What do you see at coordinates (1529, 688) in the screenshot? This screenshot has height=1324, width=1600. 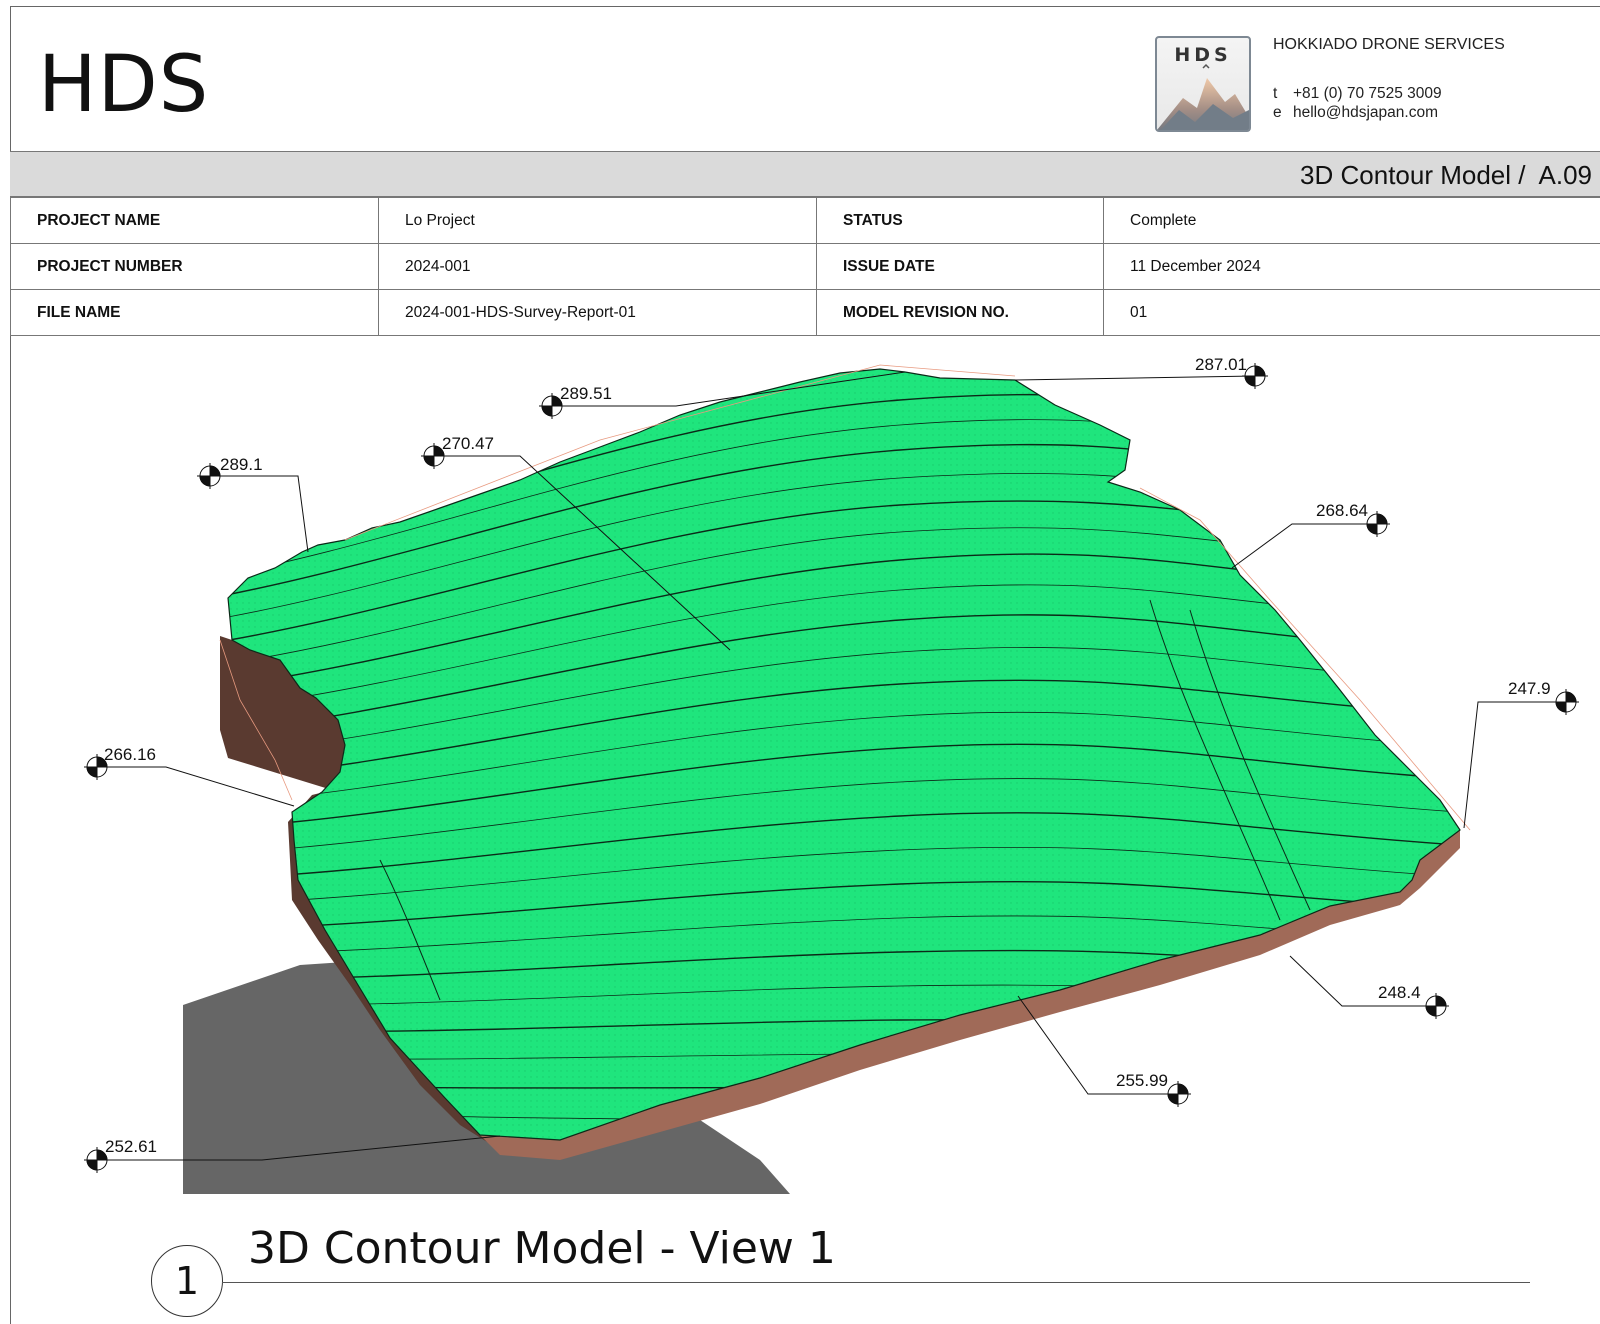 I see `elevation-label: 247.9` at bounding box center [1529, 688].